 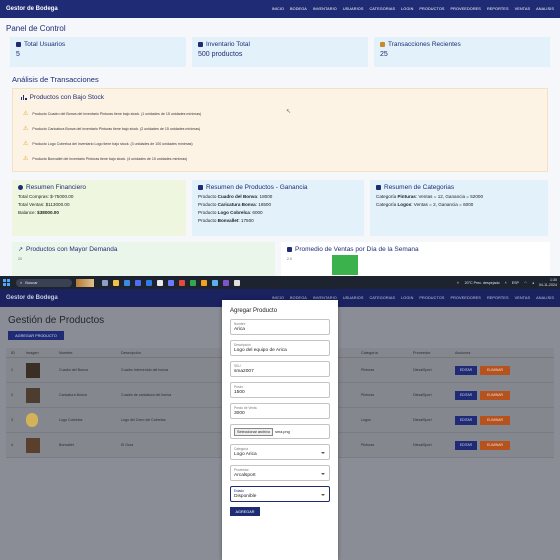 I want to click on vscode-icon, so click(x=149, y=282).